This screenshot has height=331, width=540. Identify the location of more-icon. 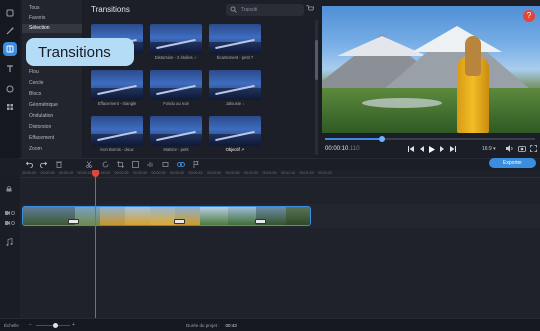
(10, 107).